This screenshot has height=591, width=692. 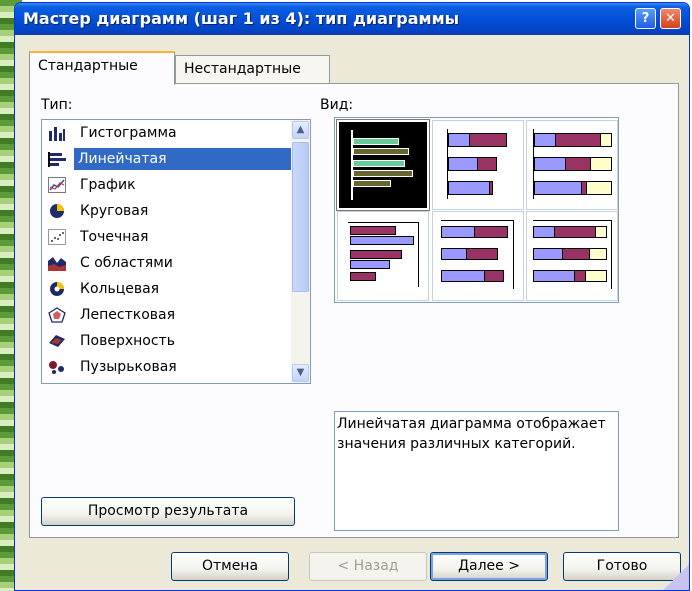 I want to click on list-item-label: Пузырьковая, so click(x=128, y=367).